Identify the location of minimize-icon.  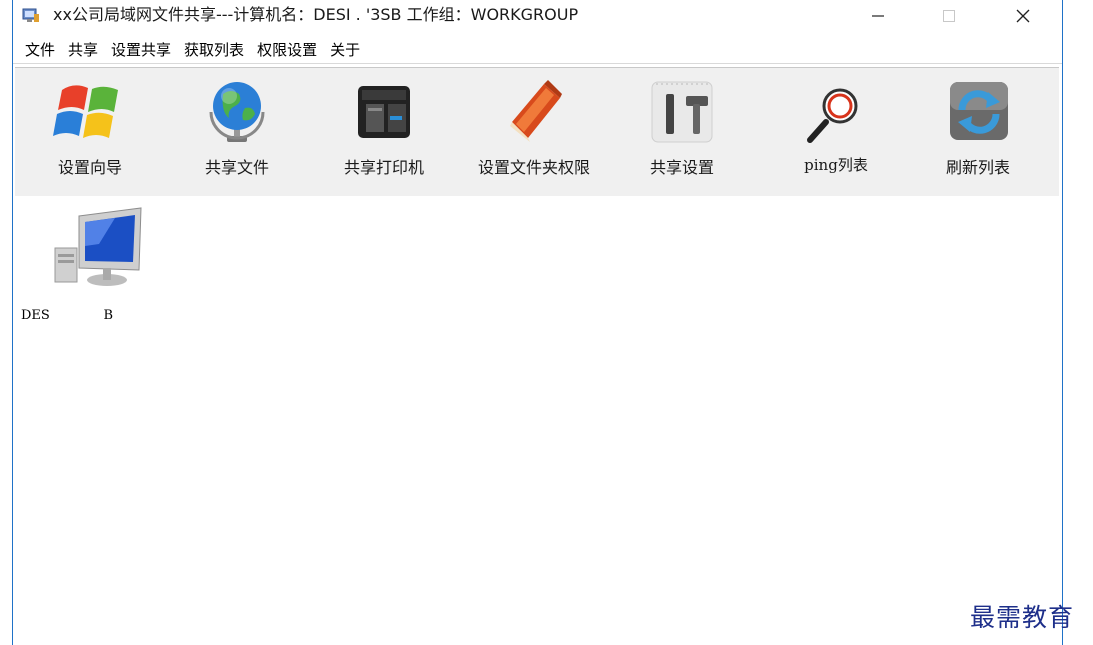
(878, 16).